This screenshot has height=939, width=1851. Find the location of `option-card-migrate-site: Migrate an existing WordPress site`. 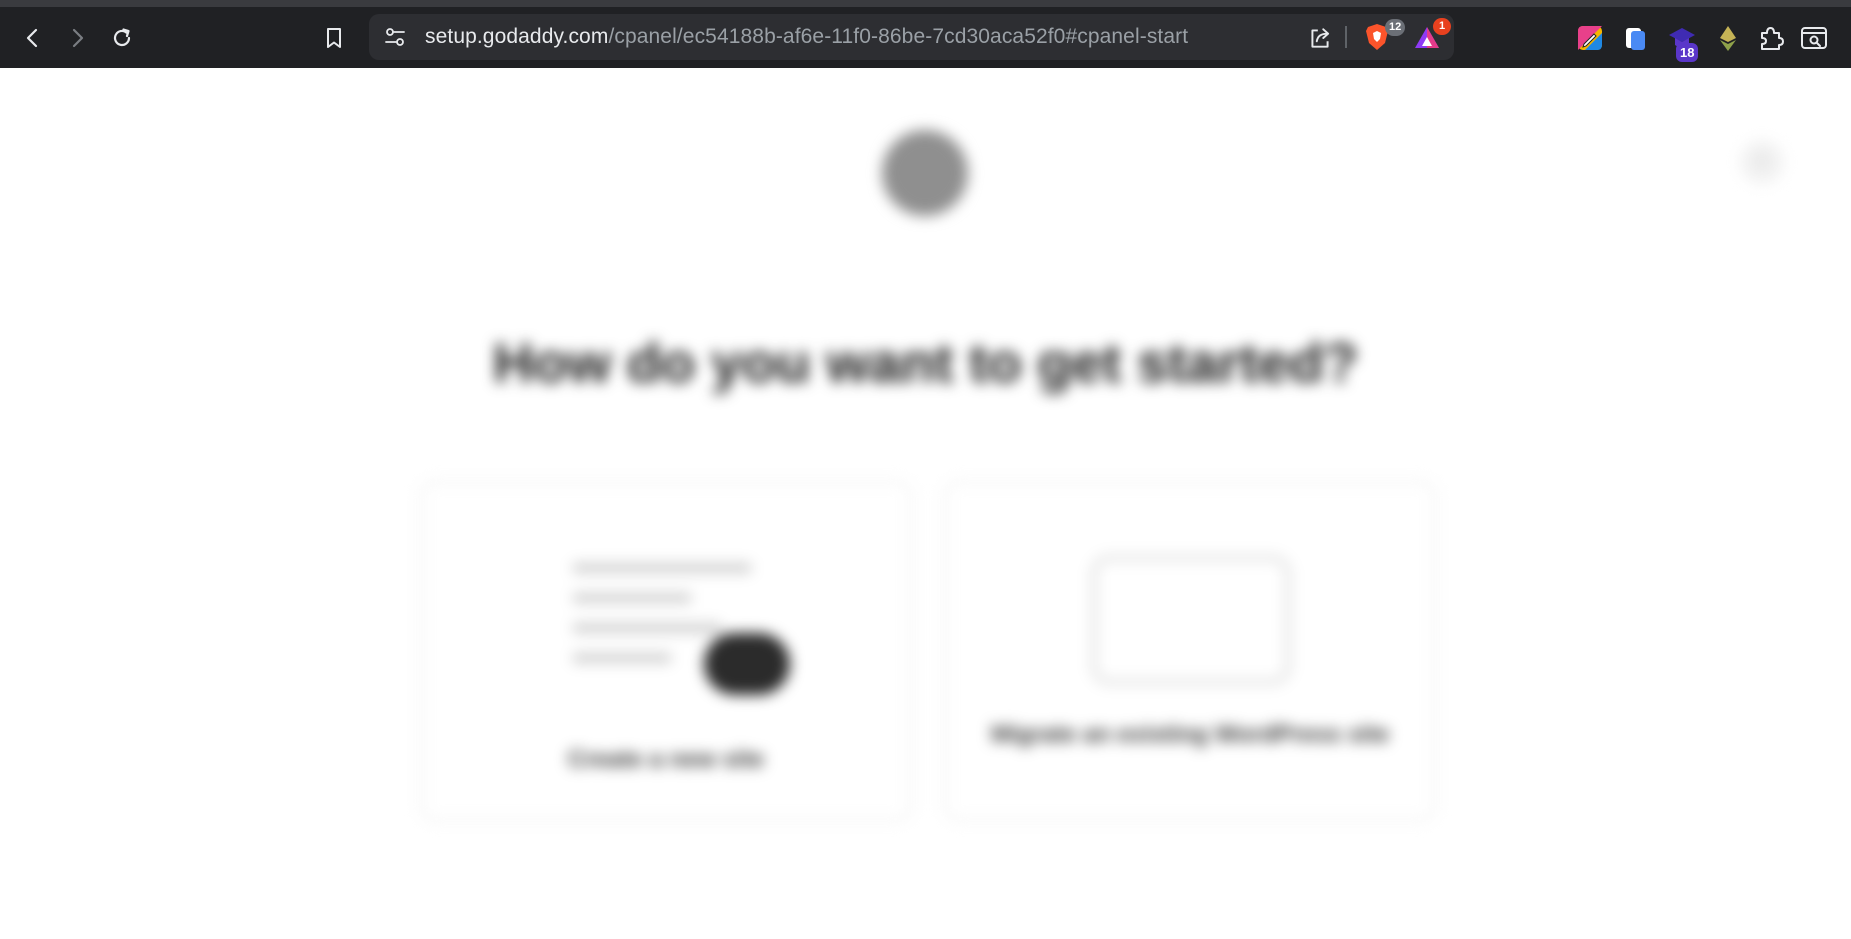

option-card-migrate-site: Migrate an existing WordPress site is located at coordinates (1190, 651).